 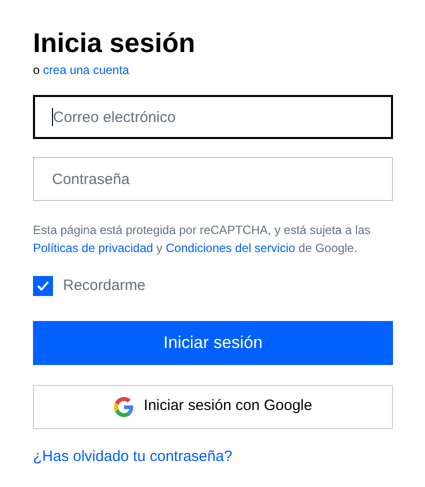 What do you see at coordinates (213, 342) in the screenshot?
I see `sign-in-button: Iniciar sesión` at bounding box center [213, 342].